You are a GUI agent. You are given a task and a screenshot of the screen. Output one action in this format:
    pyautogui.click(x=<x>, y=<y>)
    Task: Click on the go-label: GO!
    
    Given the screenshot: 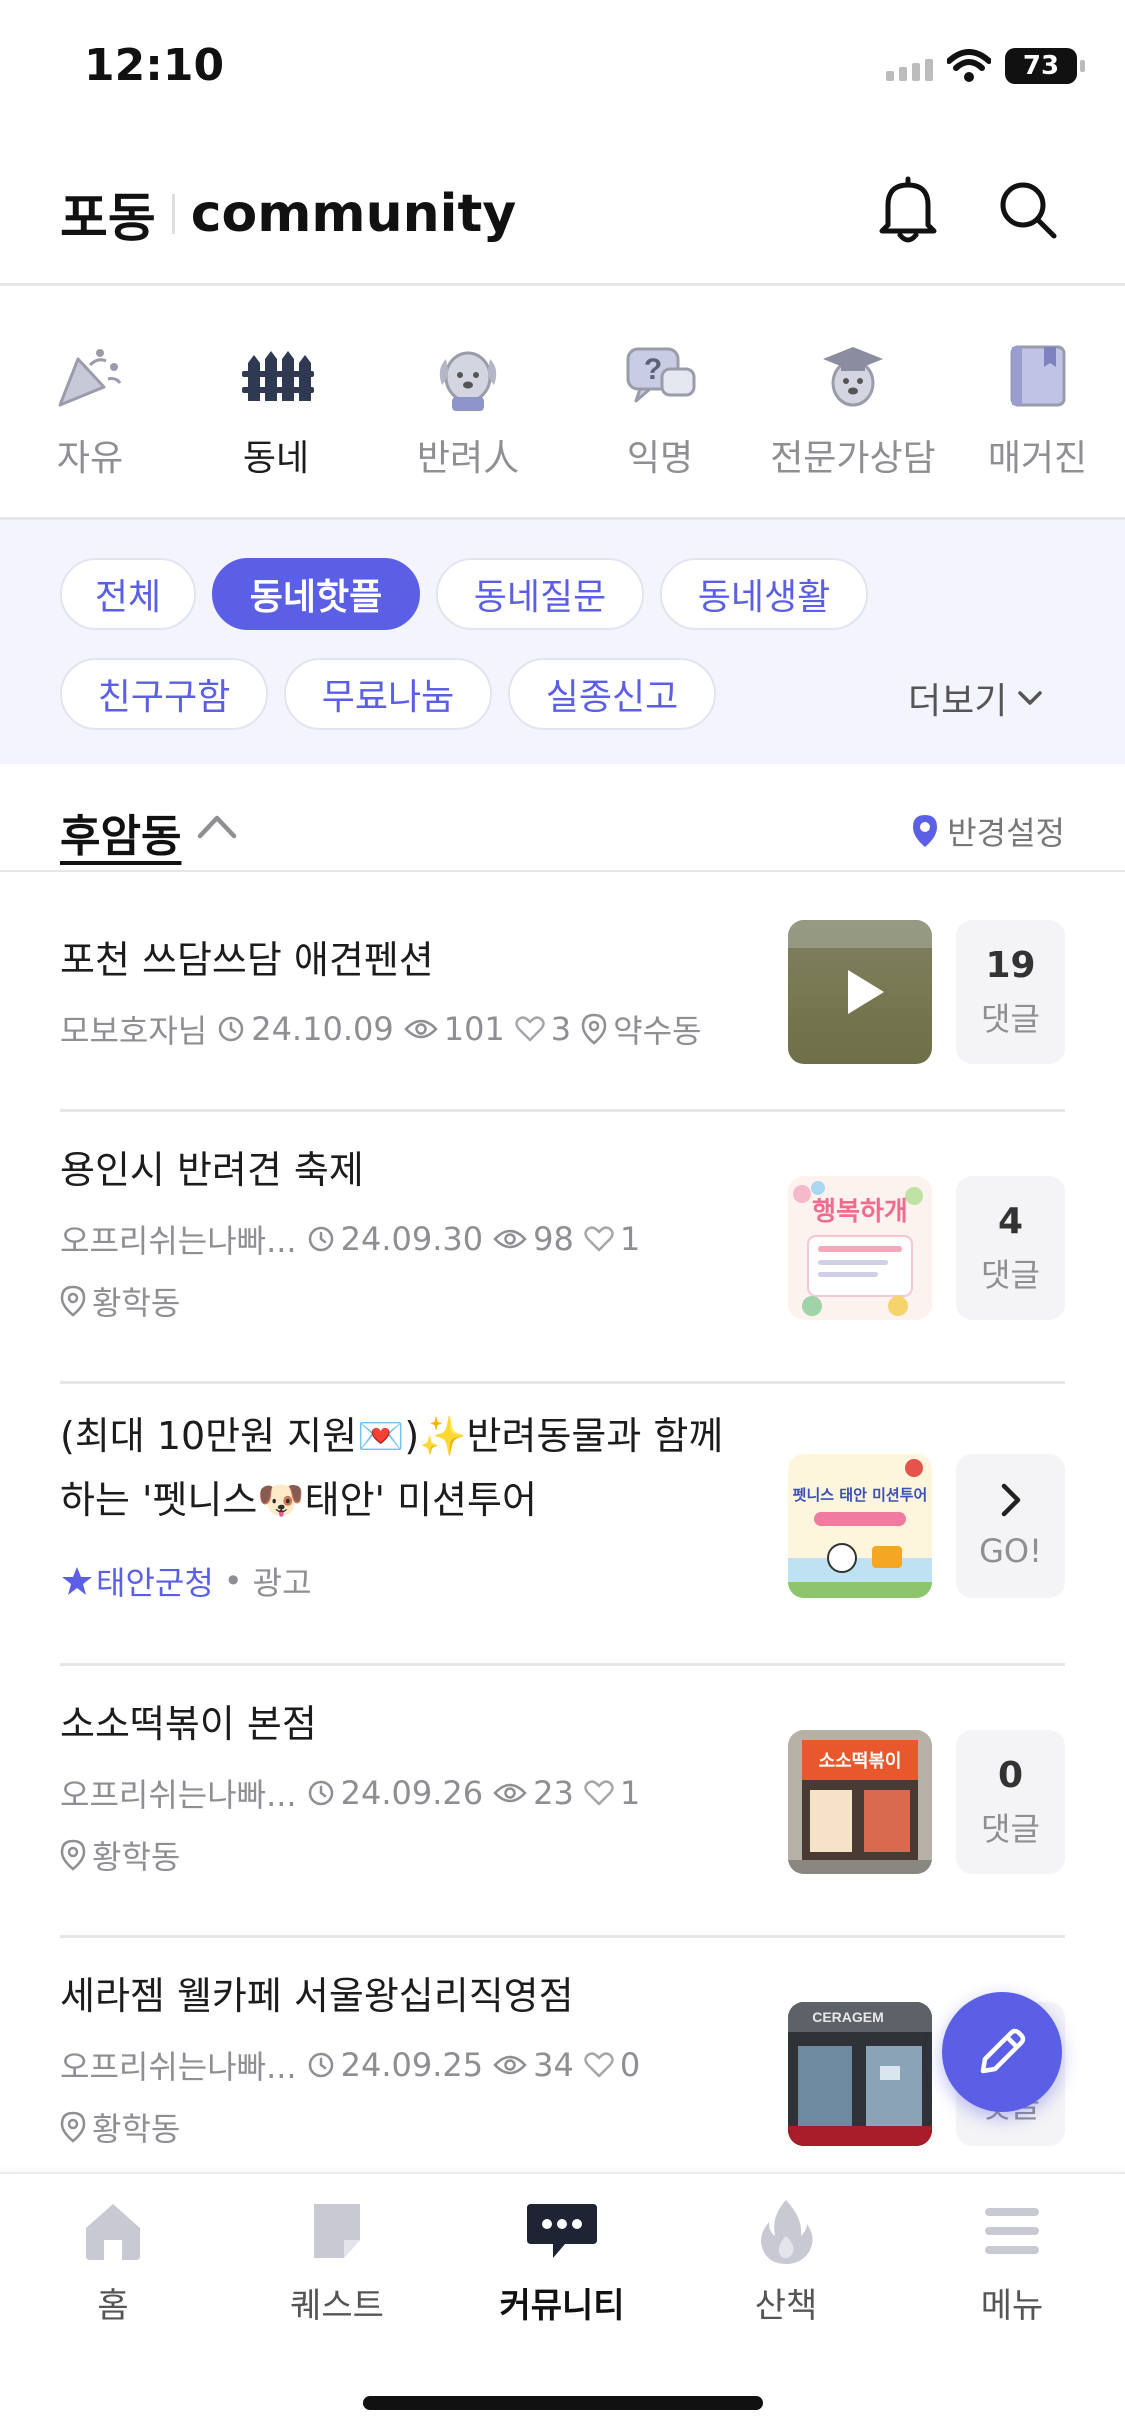 What is the action you would take?
    pyautogui.click(x=1010, y=1551)
    